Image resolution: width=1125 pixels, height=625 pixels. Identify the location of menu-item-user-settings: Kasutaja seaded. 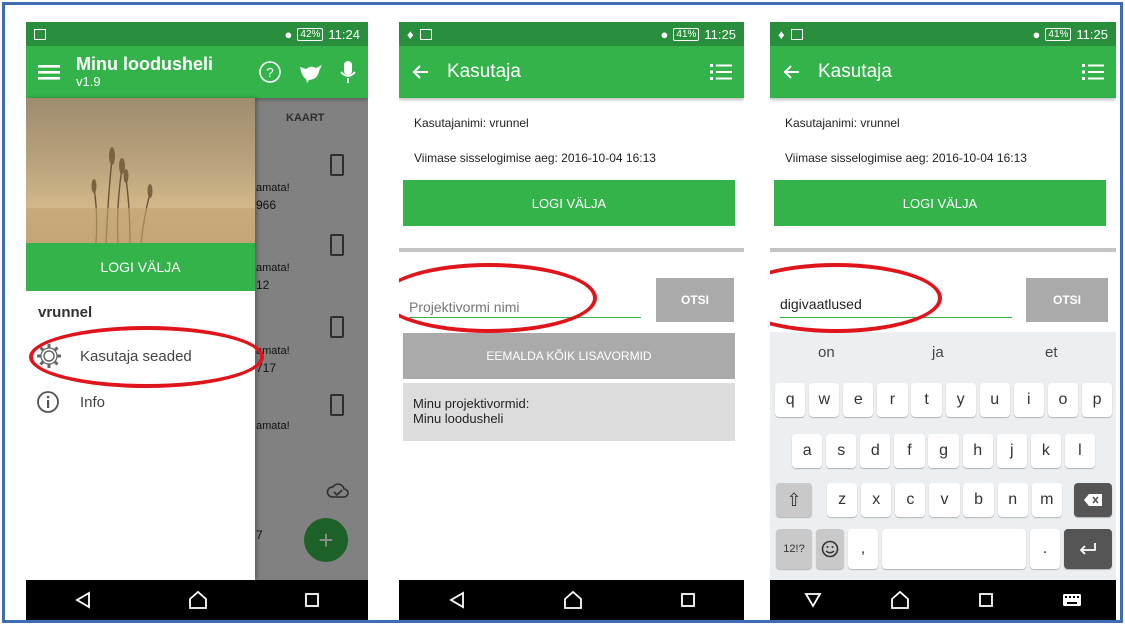
(140, 356).